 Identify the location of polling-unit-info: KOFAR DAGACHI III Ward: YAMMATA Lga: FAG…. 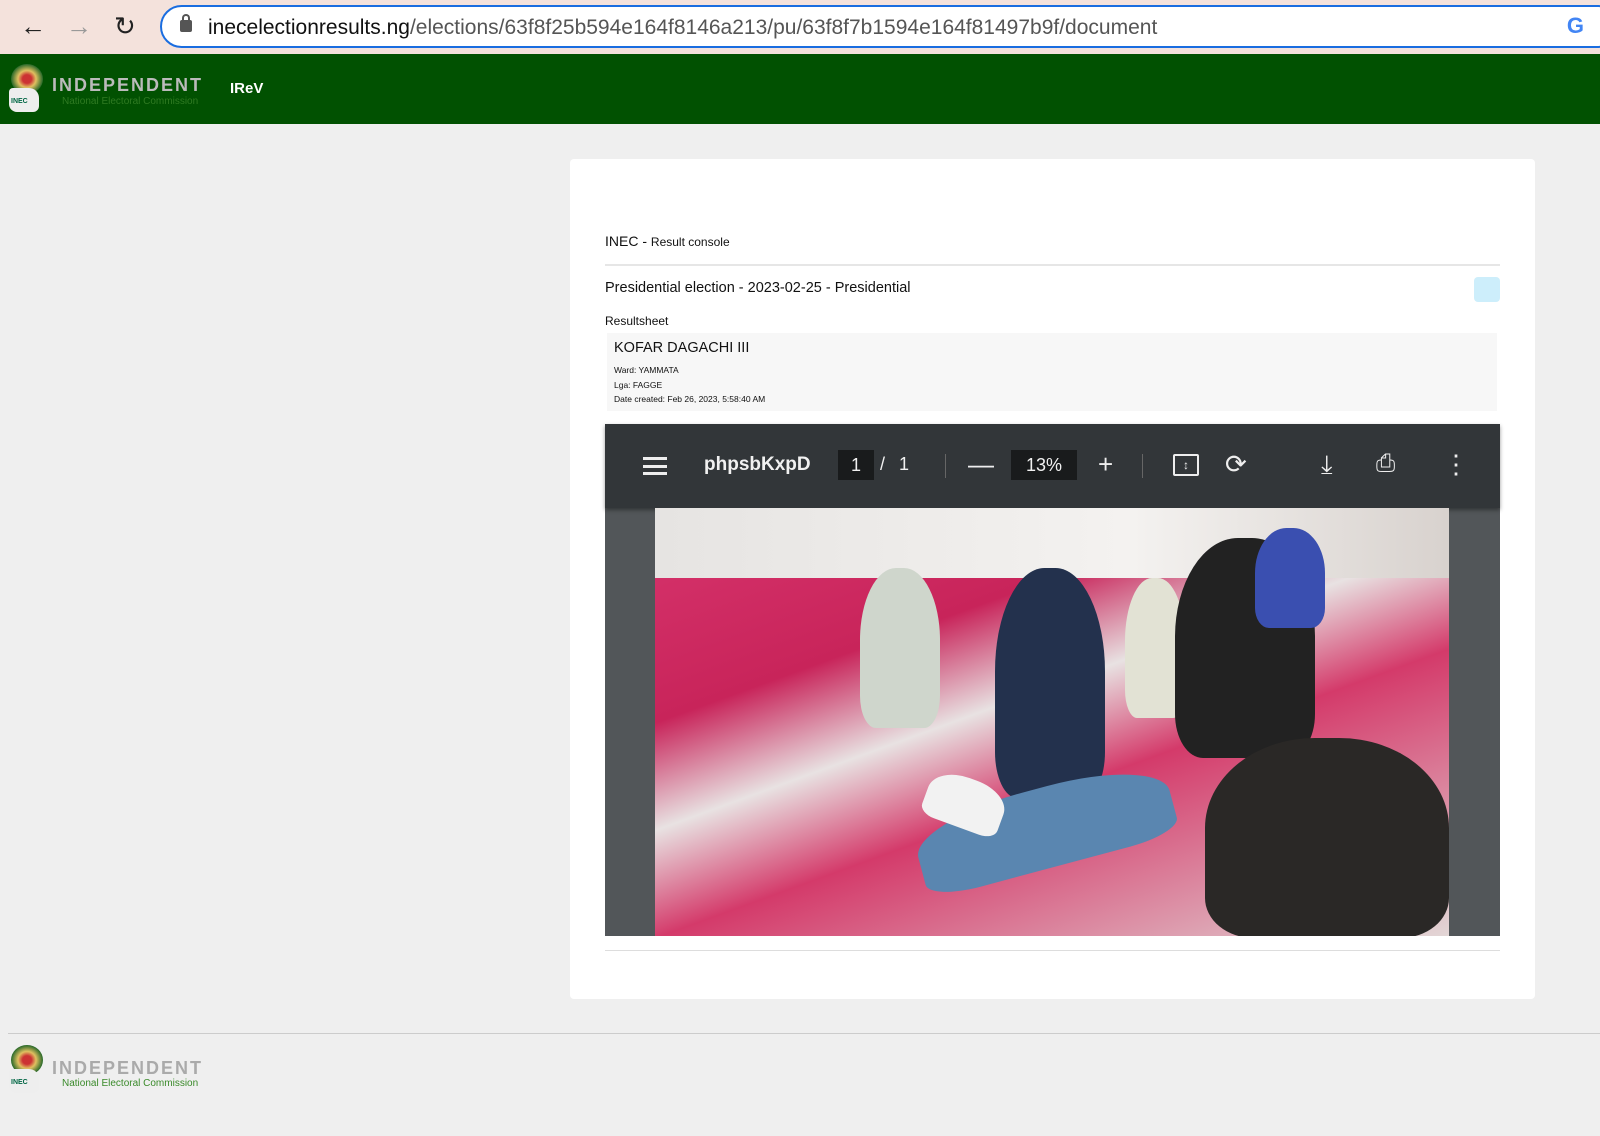
(1052, 372).